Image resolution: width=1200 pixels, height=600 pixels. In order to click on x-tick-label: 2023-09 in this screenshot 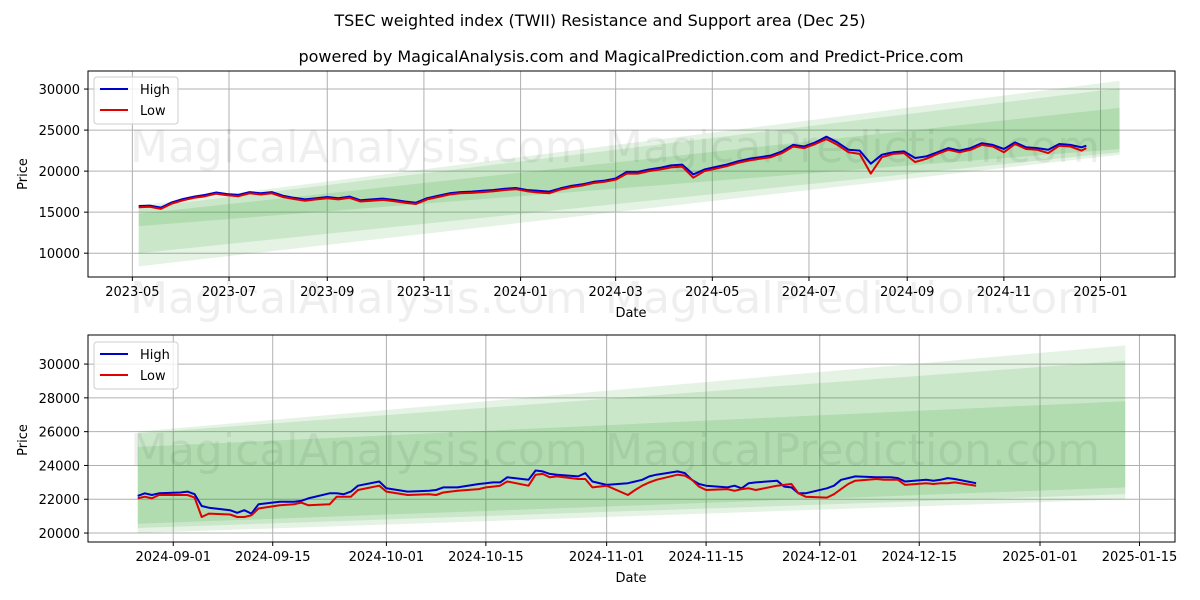, I will do `click(327, 292)`.